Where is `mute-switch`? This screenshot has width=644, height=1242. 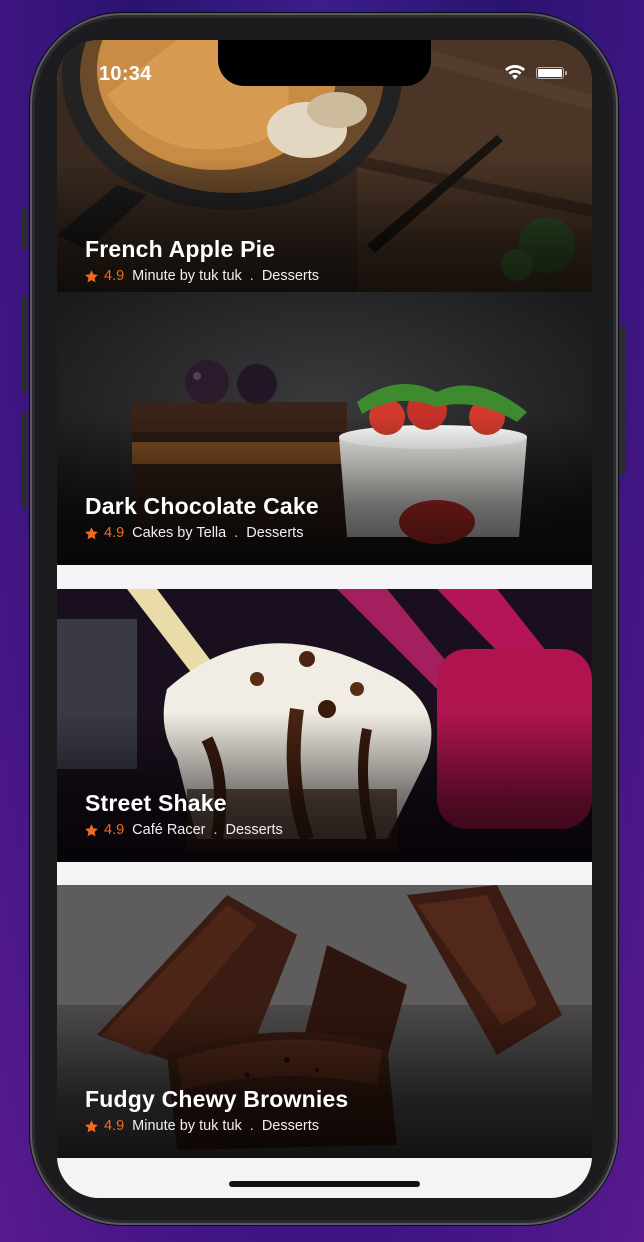 mute-switch is located at coordinates (25, 229).